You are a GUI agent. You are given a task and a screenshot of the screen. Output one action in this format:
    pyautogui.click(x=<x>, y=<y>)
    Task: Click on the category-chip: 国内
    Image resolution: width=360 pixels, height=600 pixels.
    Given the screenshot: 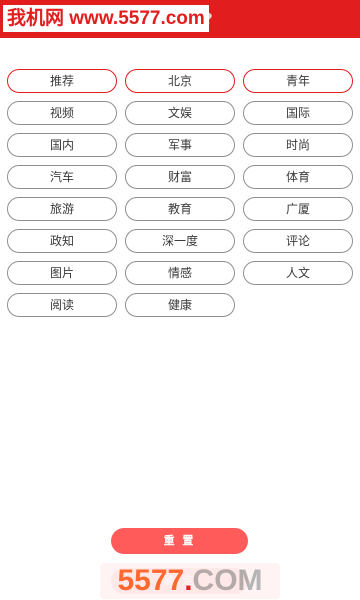 What is the action you would take?
    pyautogui.click(x=62, y=145)
    